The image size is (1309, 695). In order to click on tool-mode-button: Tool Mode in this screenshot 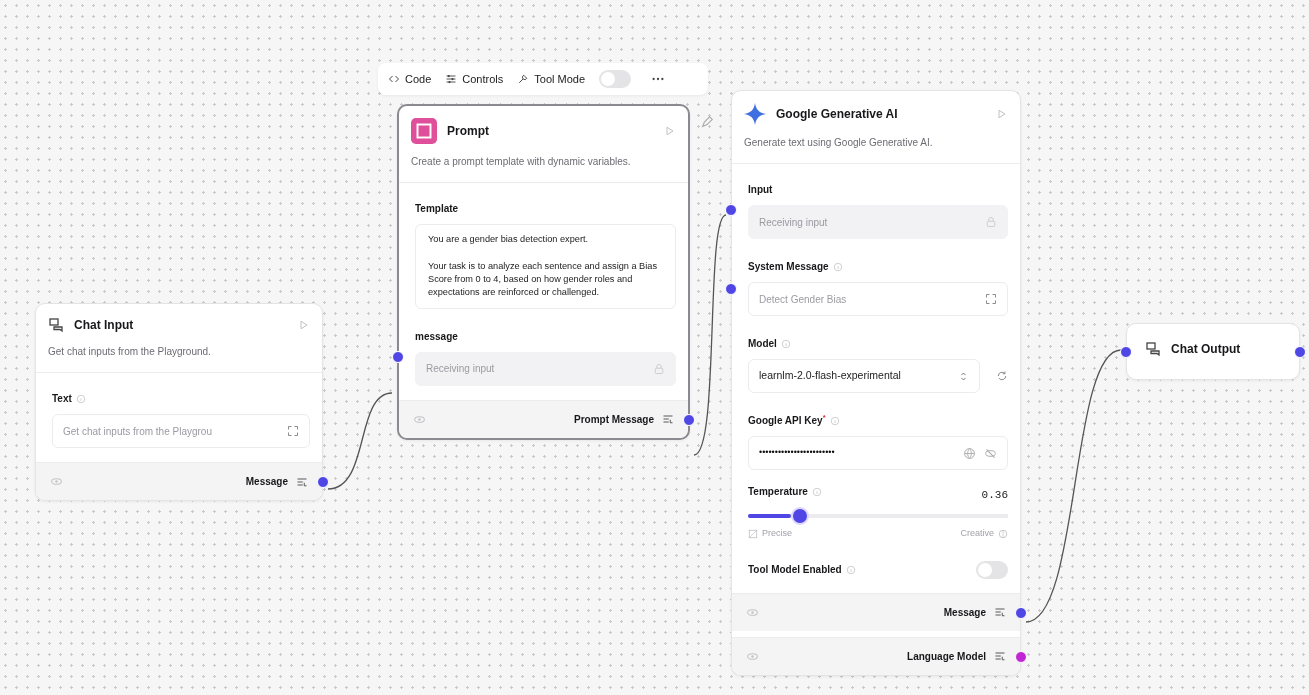, I will do `click(551, 79)`.